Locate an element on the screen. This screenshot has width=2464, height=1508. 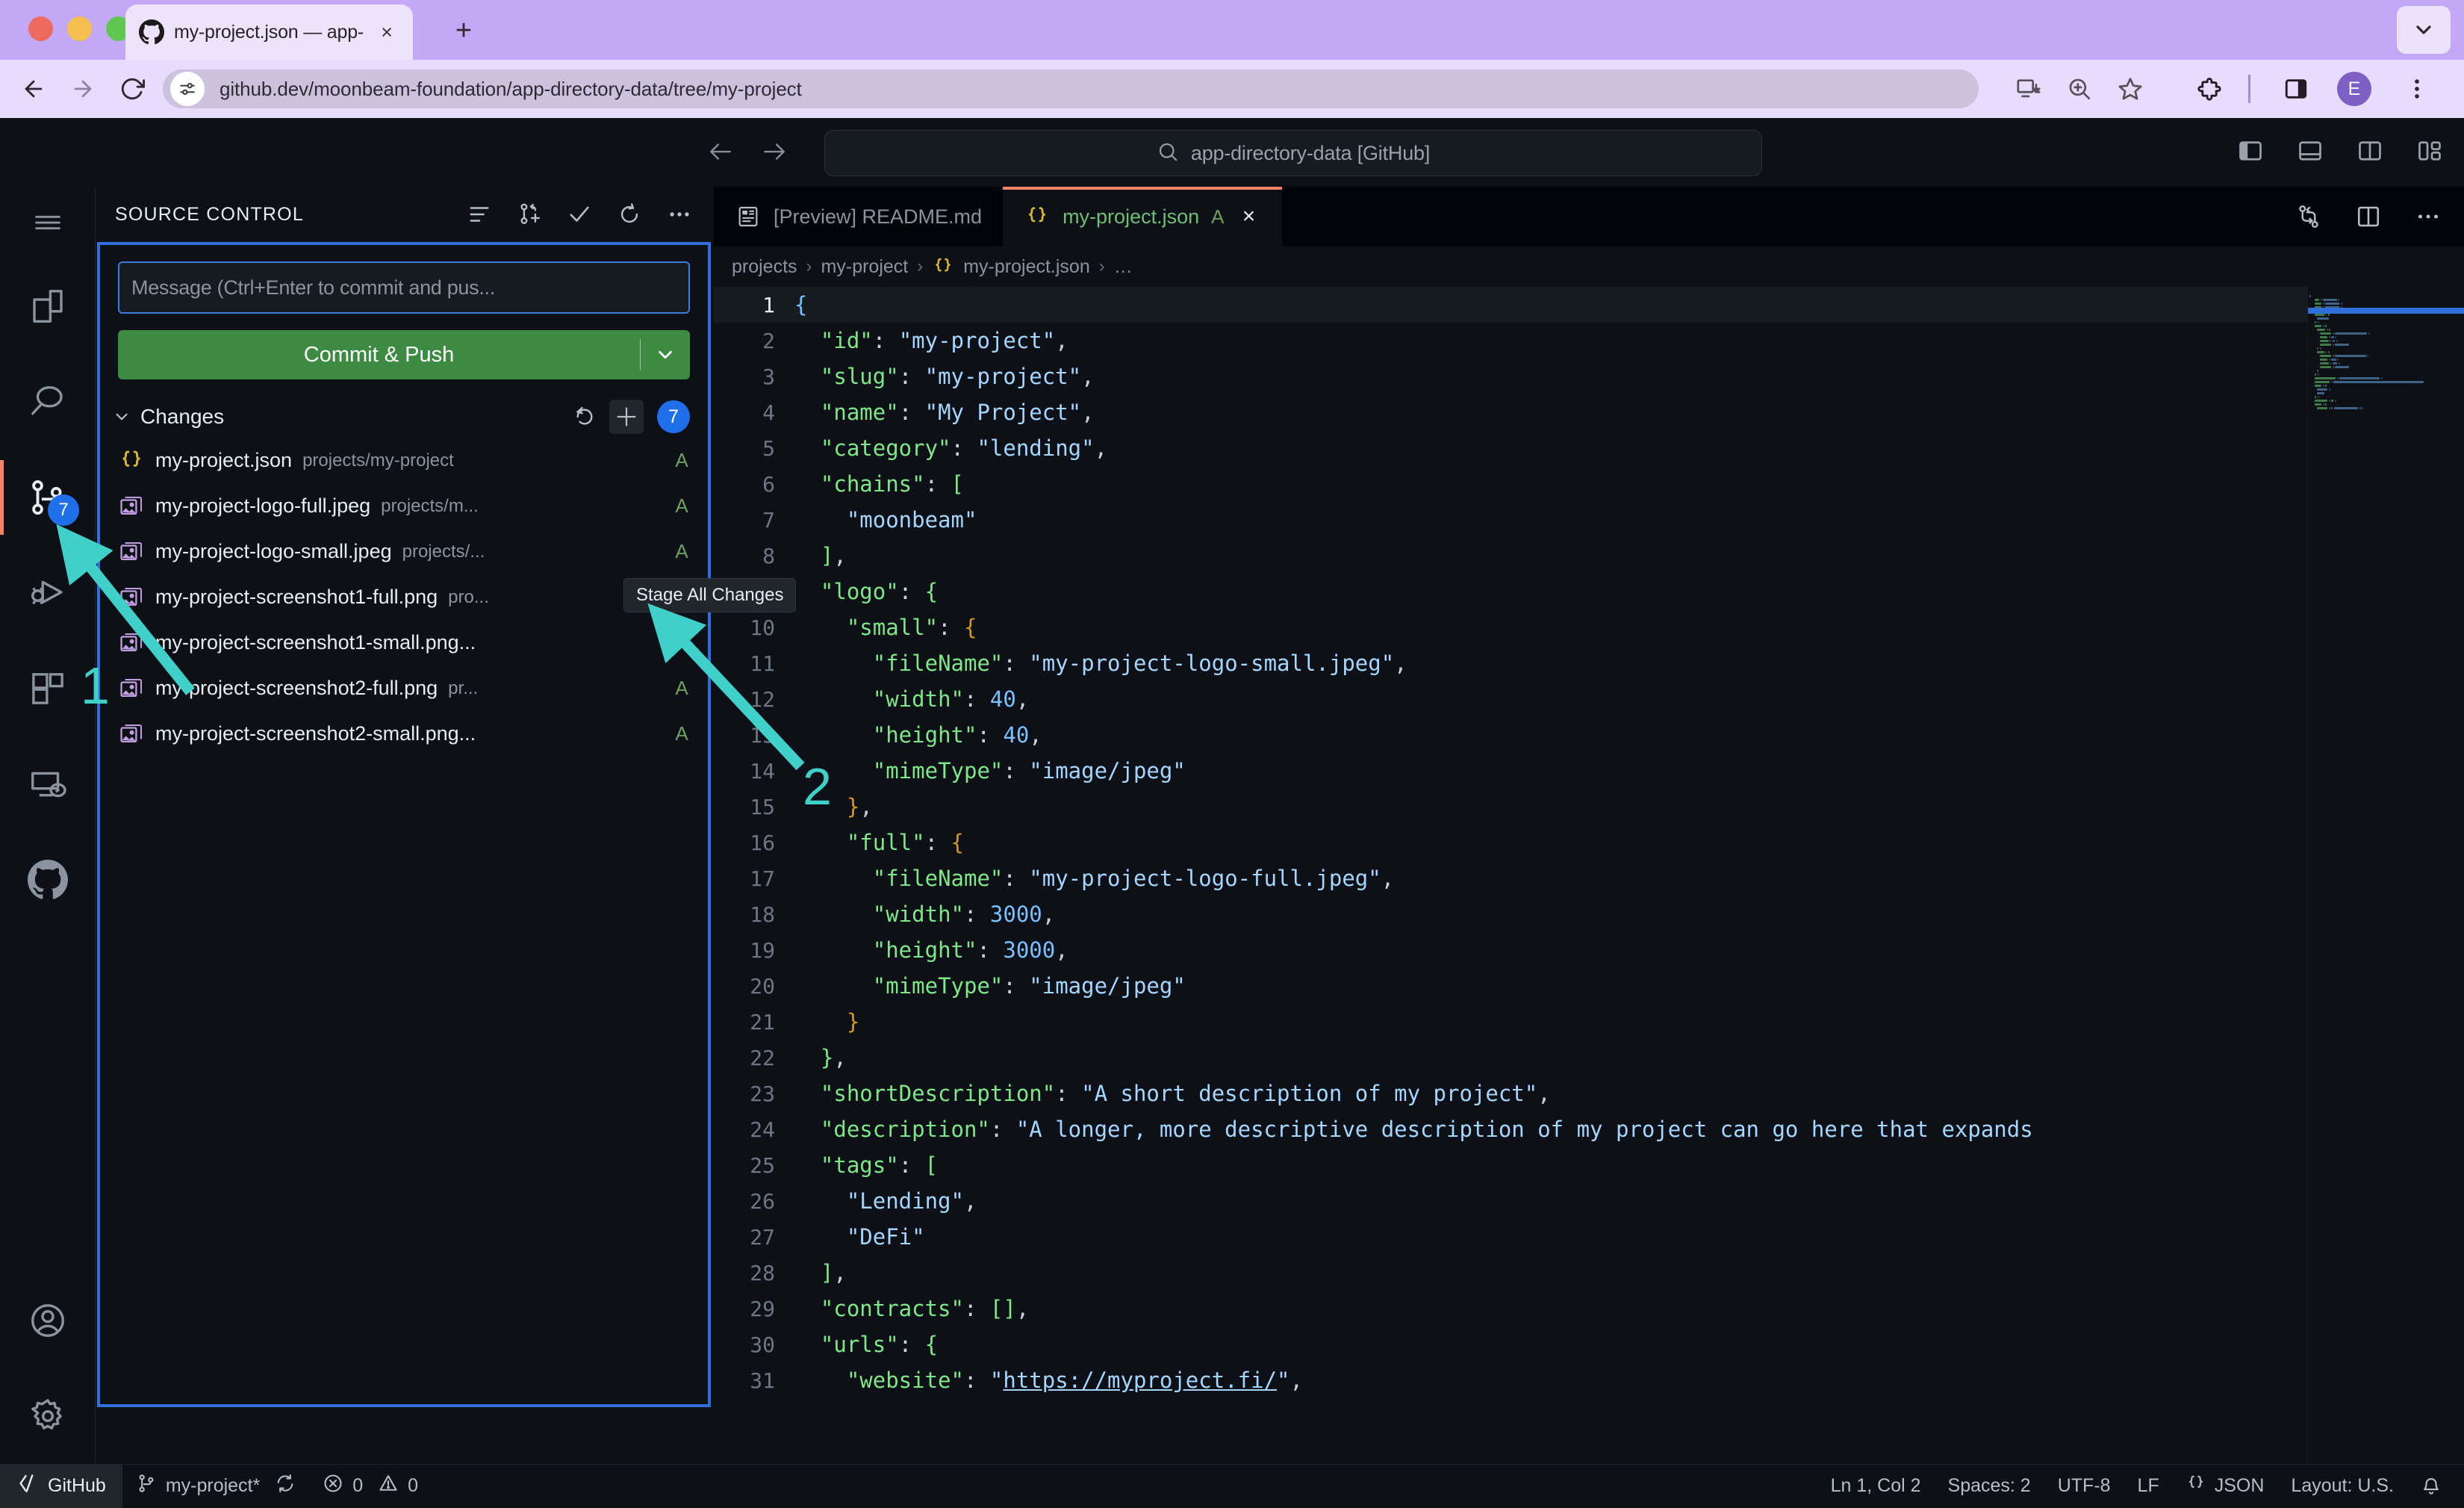
code-line: 31 "website": "https://myproject.fi/", is located at coordinates (1589, 1380).